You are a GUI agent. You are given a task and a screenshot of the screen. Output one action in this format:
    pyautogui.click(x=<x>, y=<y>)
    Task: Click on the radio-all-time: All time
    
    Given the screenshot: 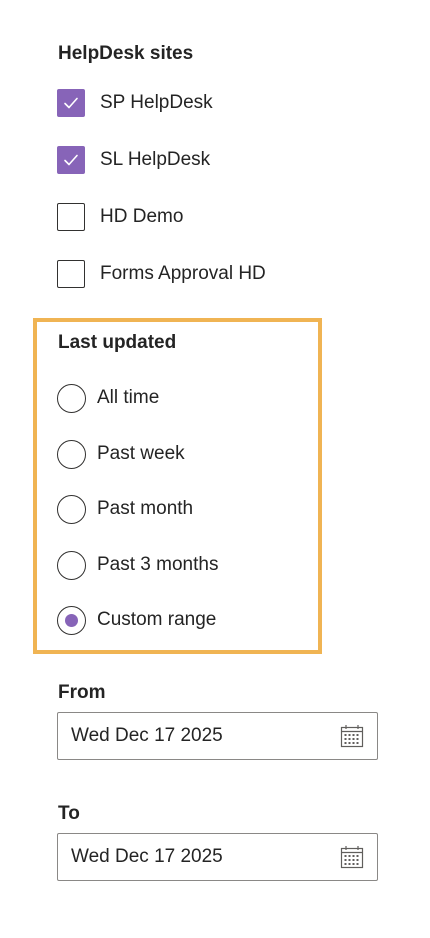 What is the action you would take?
    pyautogui.click(x=108, y=398)
    